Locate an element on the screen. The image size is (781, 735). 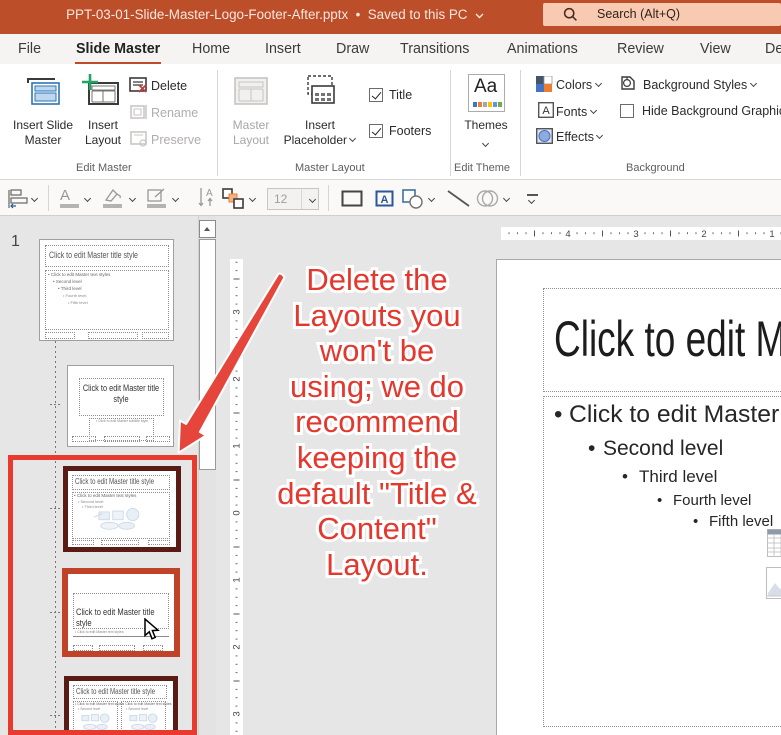
svg-text: 4 is located at coordinates (567, 234).